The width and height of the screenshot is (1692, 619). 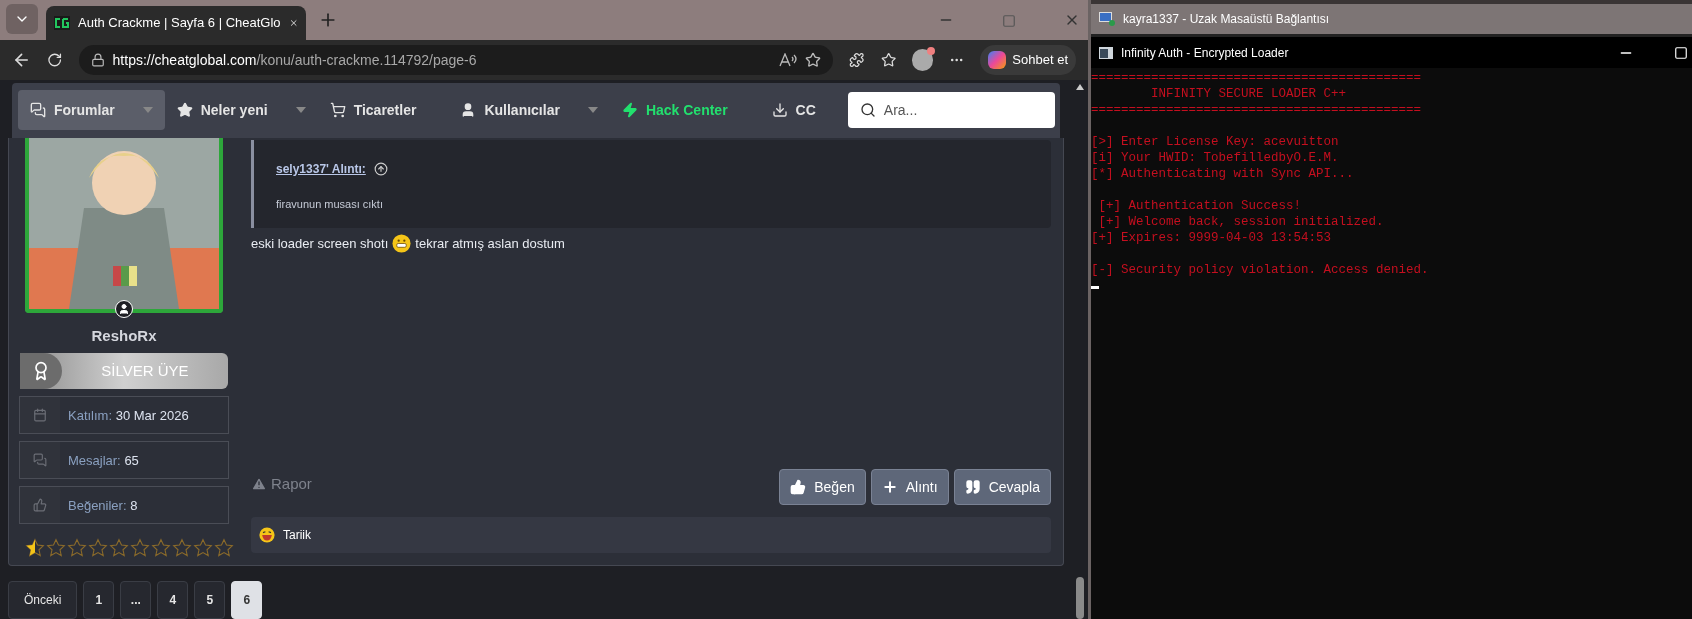 What do you see at coordinates (867, 110) in the screenshot?
I see `search-icon` at bounding box center [867, 110].